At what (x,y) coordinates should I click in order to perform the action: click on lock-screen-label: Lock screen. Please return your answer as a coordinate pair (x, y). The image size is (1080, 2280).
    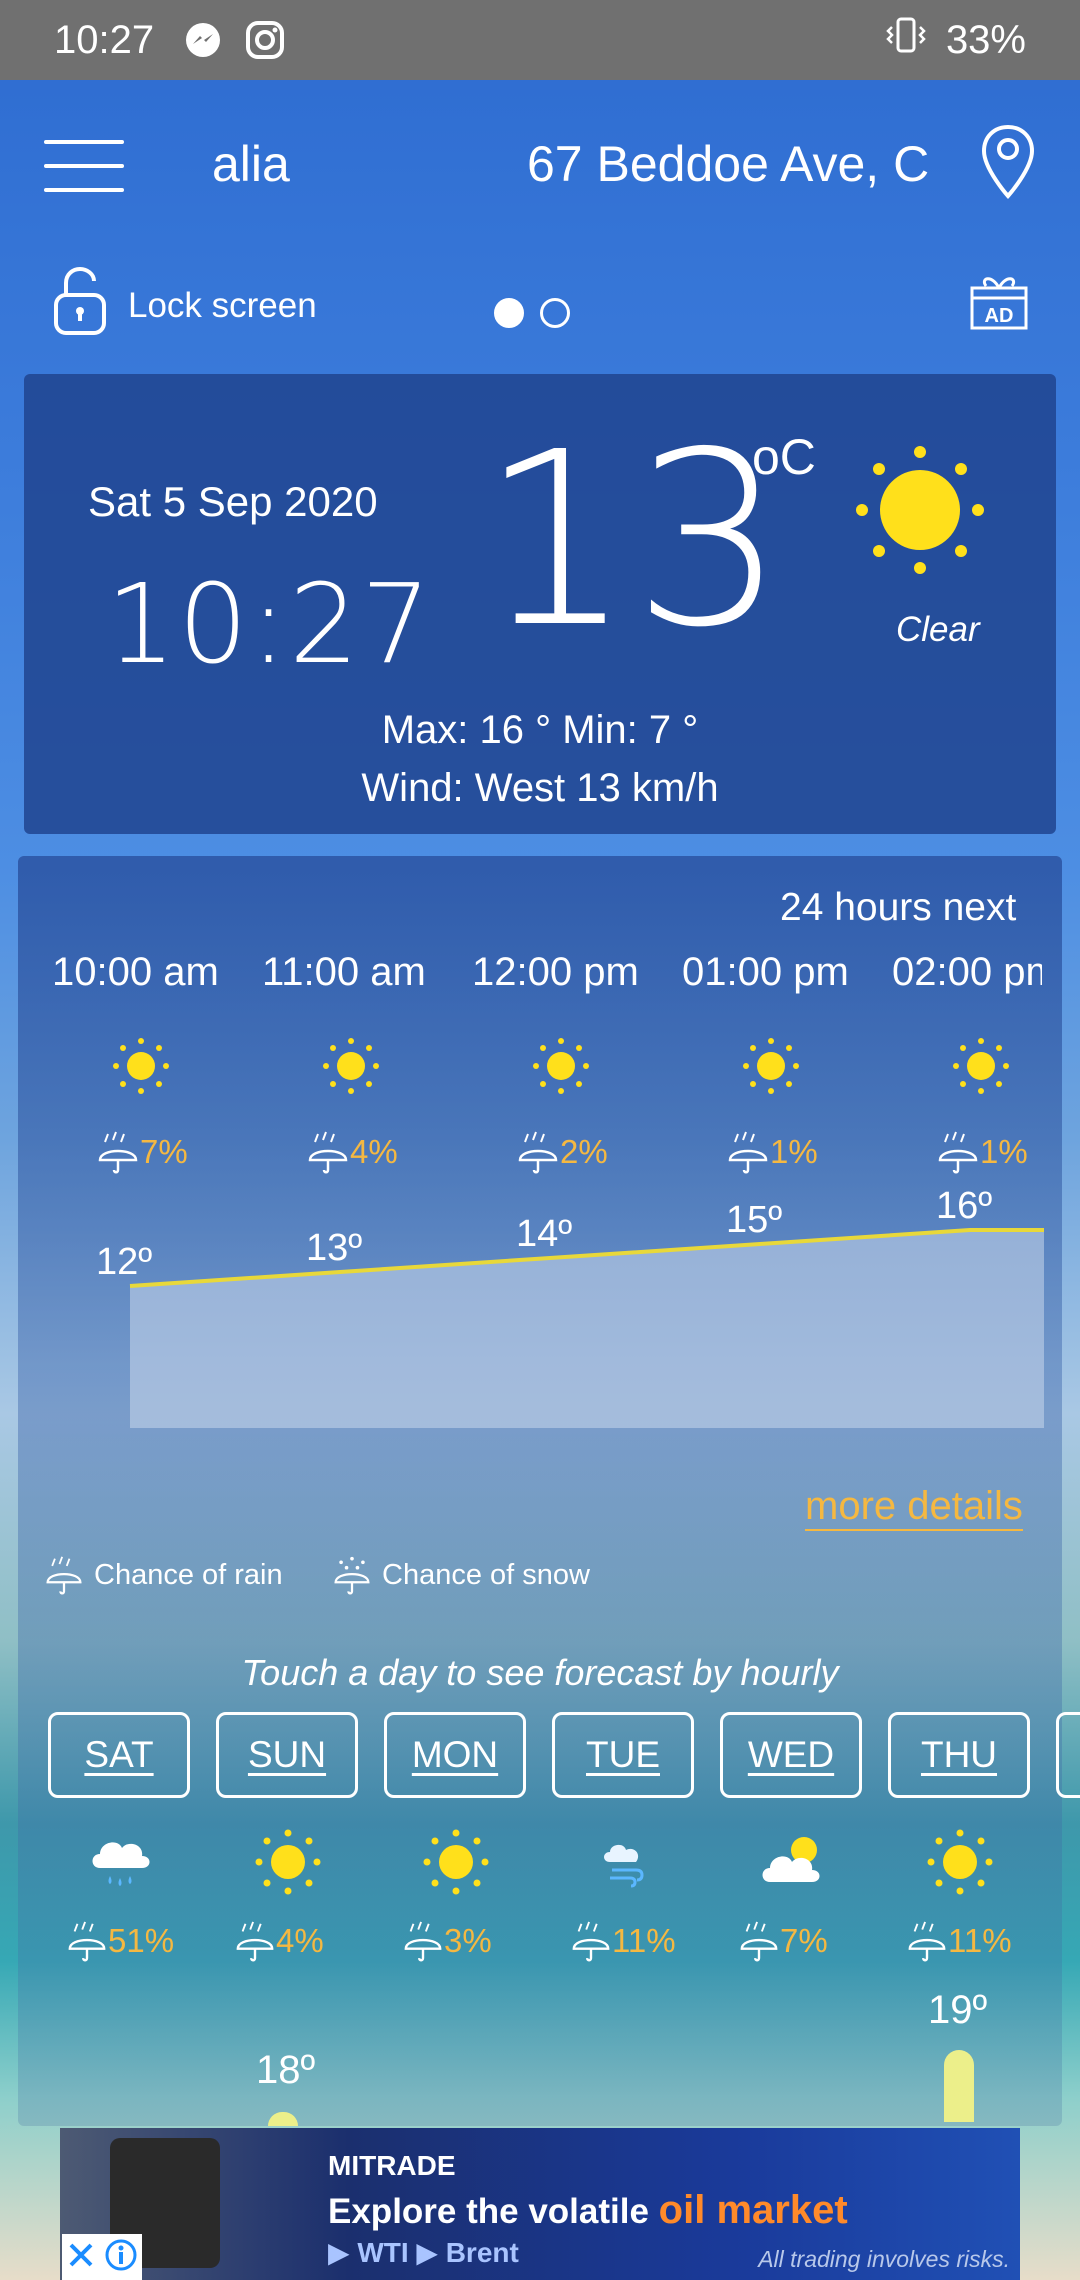
    Looking at the image, I should click on (222, 305).